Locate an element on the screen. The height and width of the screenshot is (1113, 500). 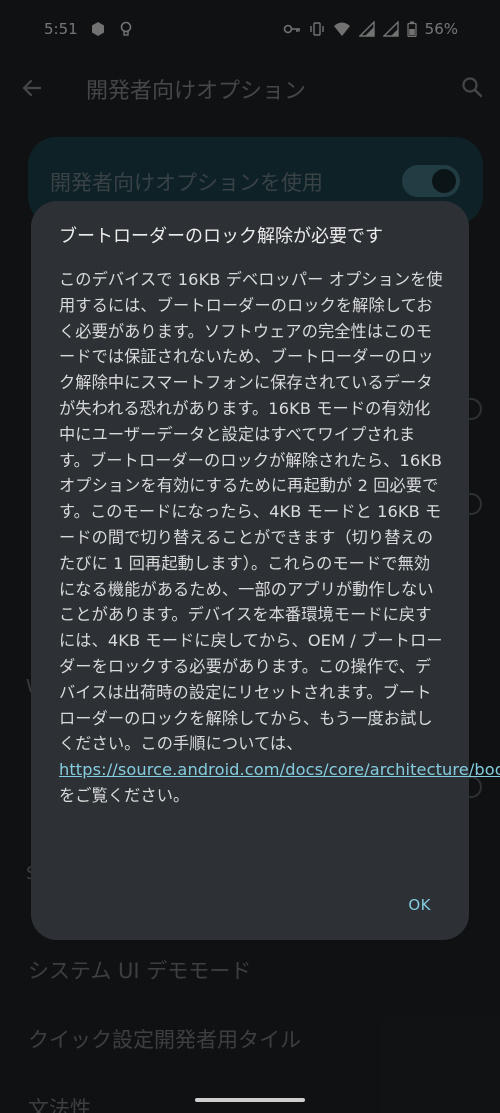
ok-button: OK is located at coordinates (419, 905).